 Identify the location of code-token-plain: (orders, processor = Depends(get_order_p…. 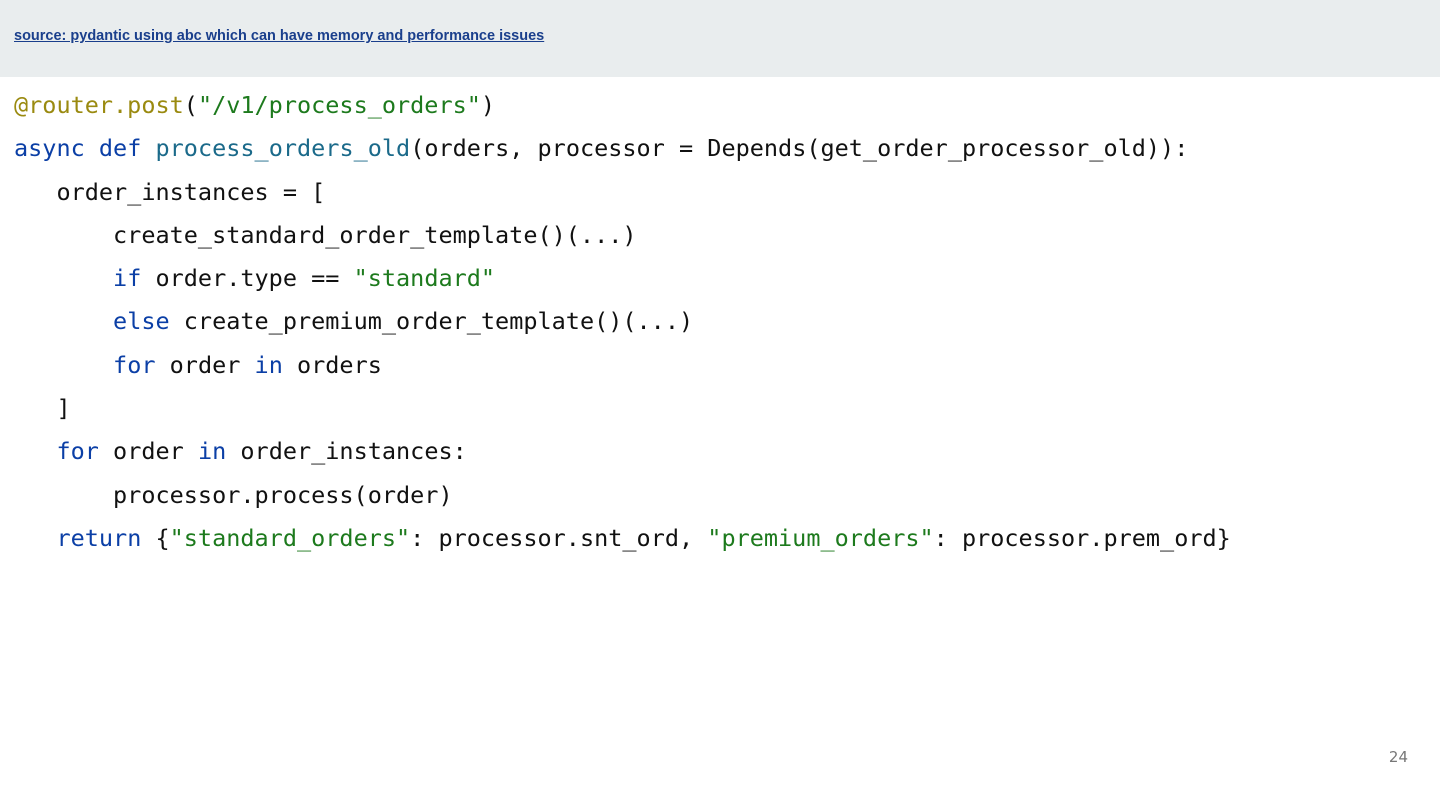
(799, 148).